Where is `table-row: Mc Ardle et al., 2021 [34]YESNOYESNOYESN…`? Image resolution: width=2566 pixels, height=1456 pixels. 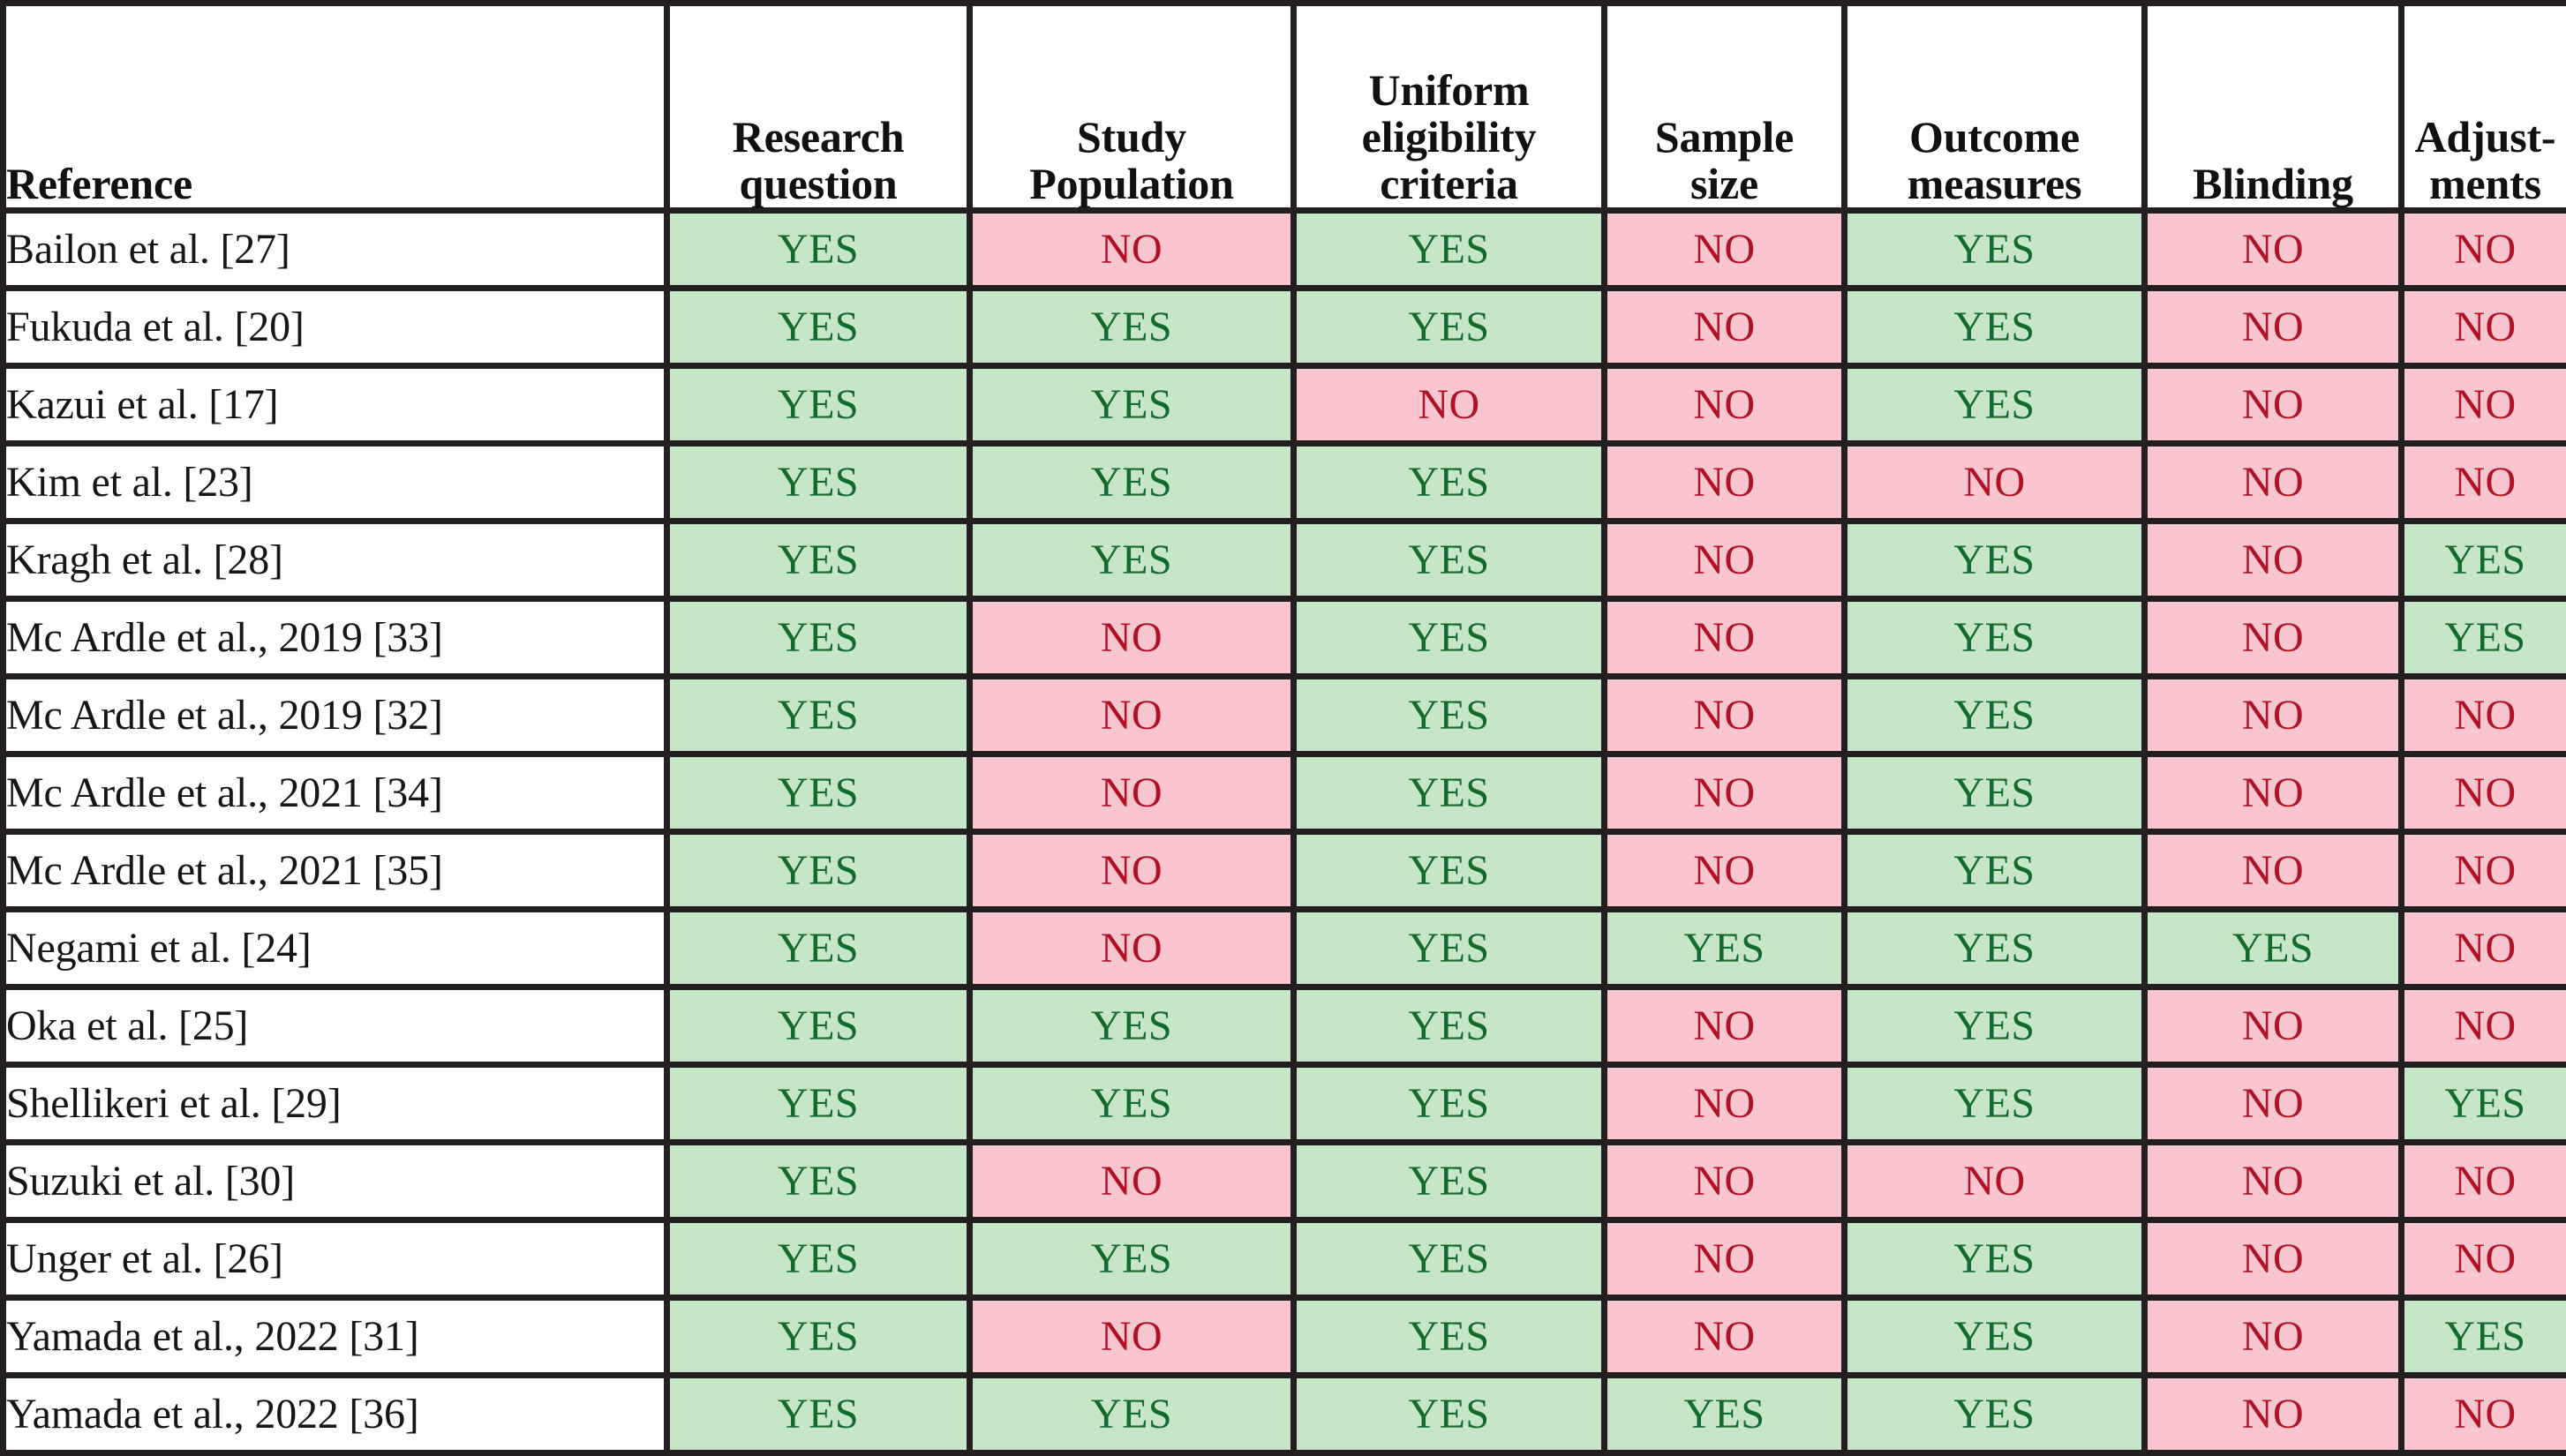 table-row: Mc Ardle et al., 2021 [34]YESNOYESNOYESN… is located at coordinates (1285, 793).